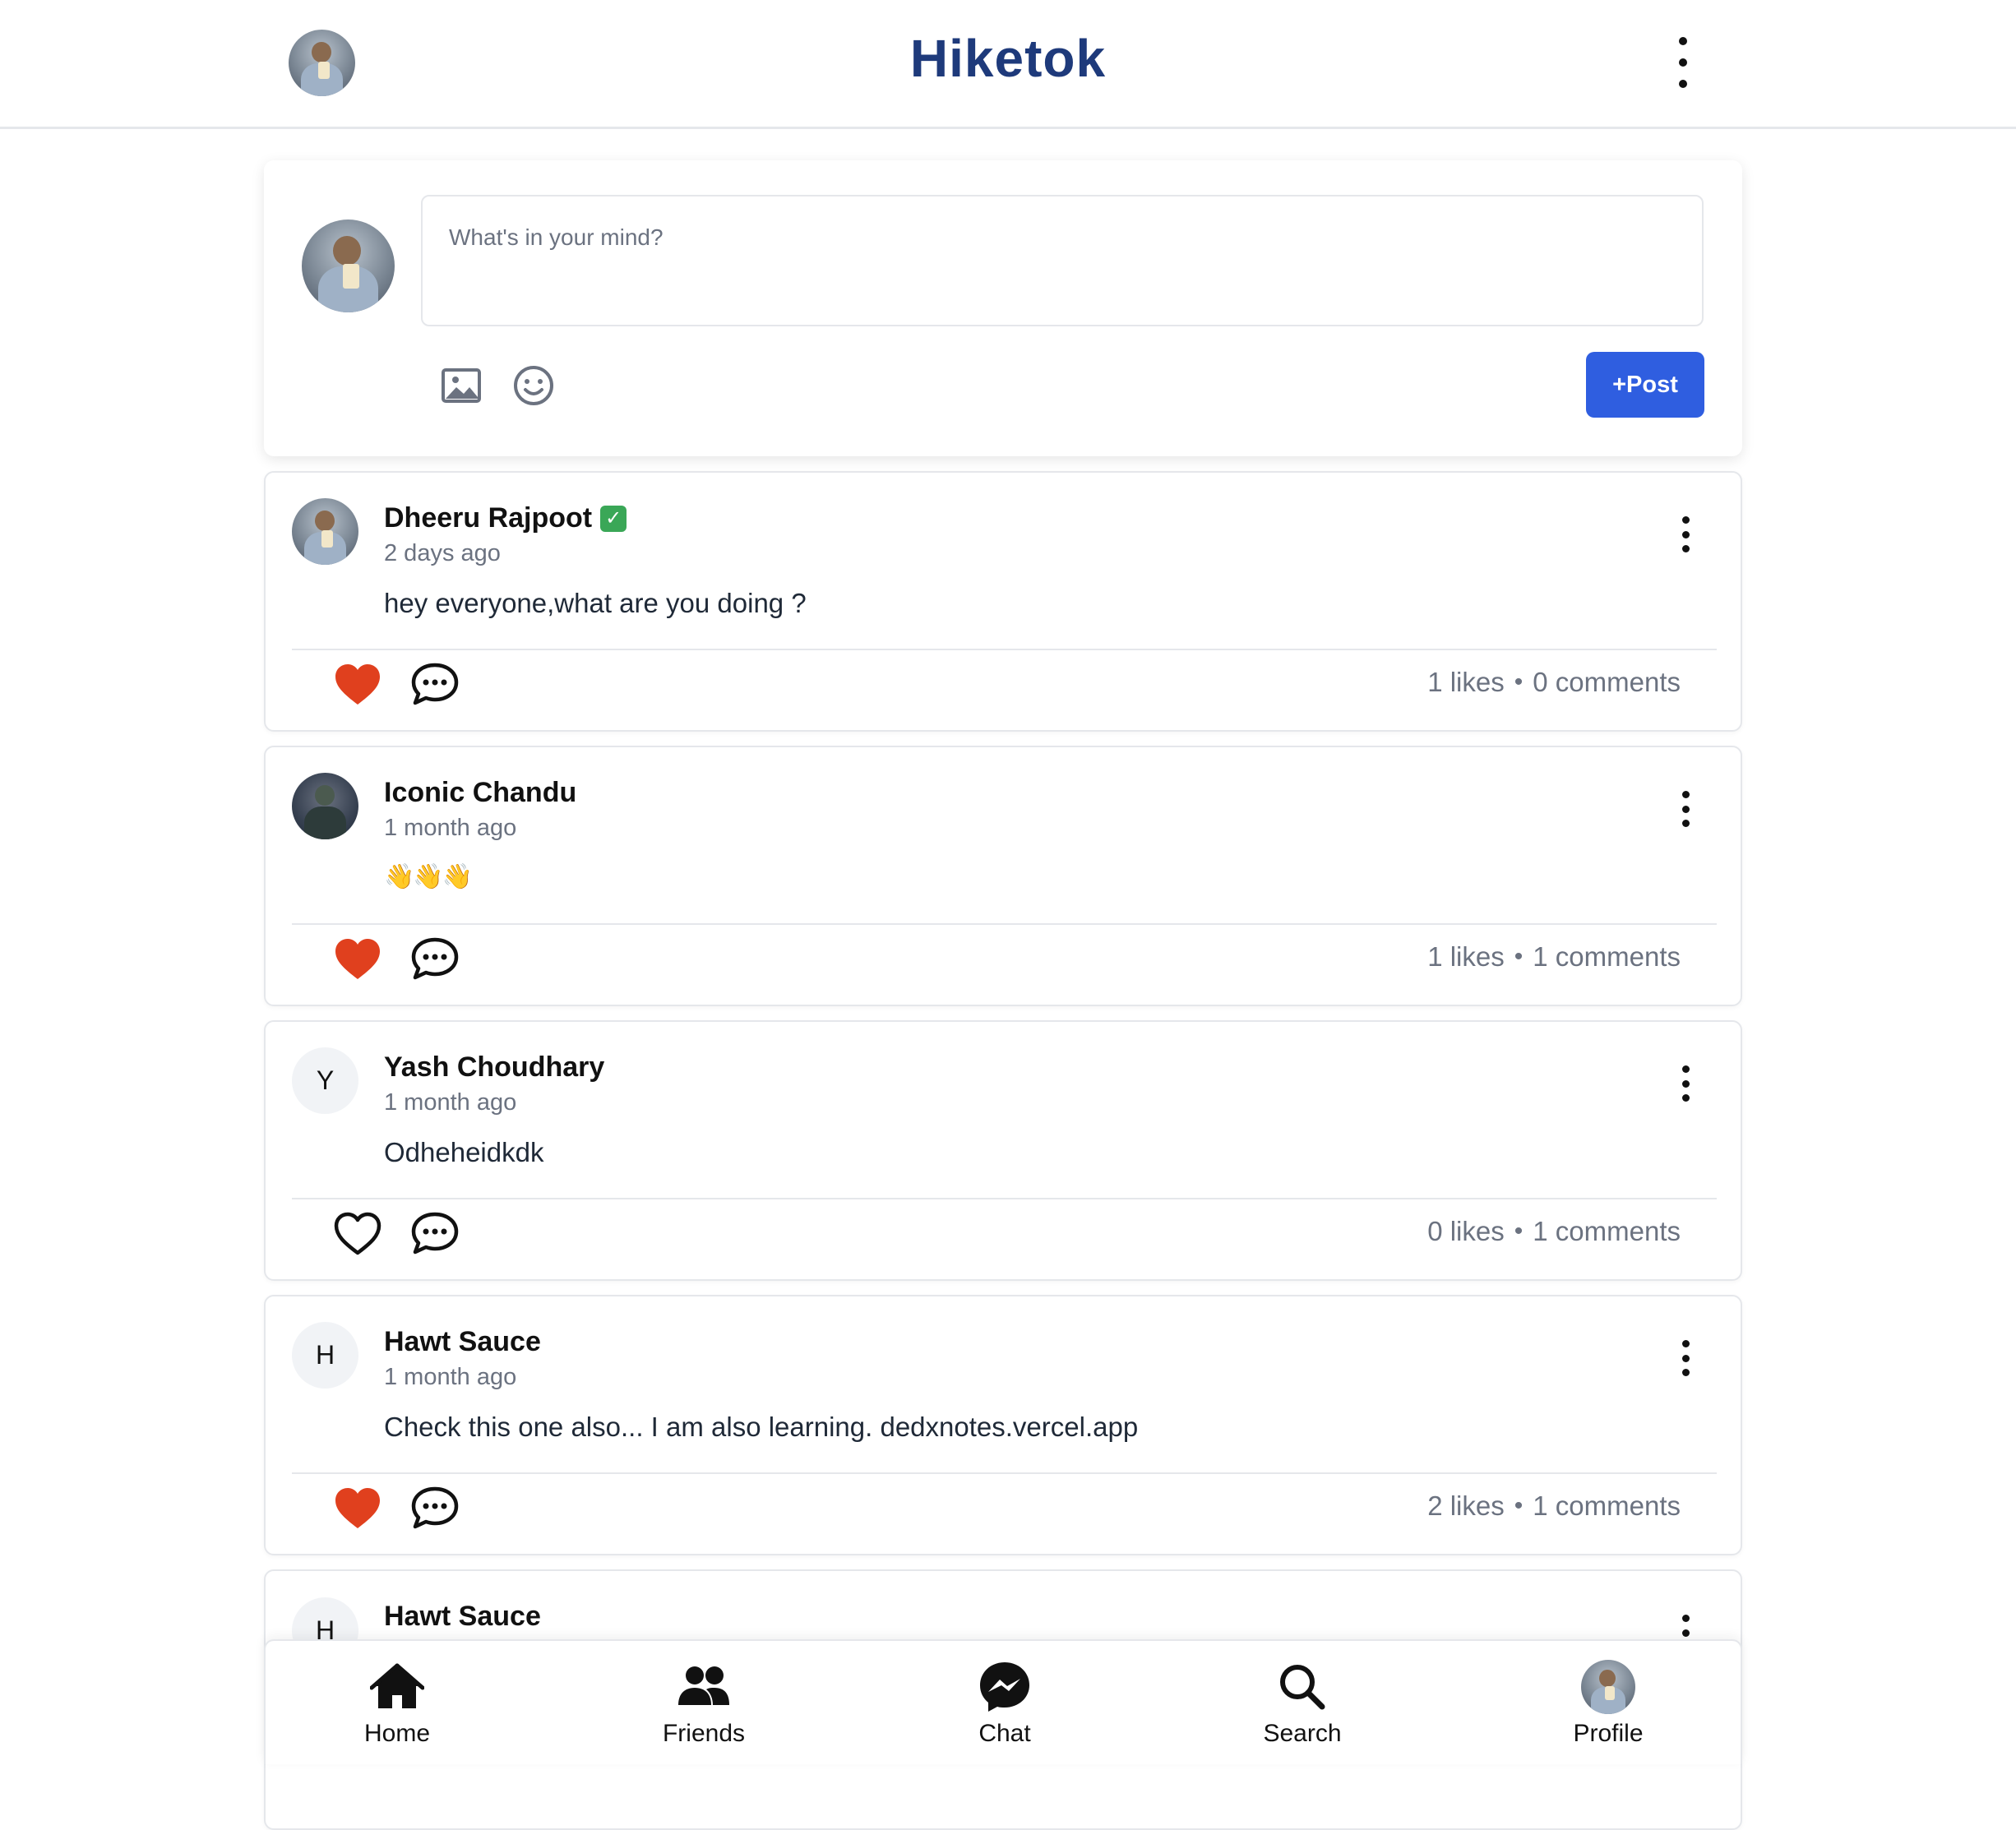 This screenshot has width=2016, height=1830. What do you see at coordinates (442, 553) in the screenshot?
I see `post-timestamp: 2 days ago` at bounding box center [442, 553].